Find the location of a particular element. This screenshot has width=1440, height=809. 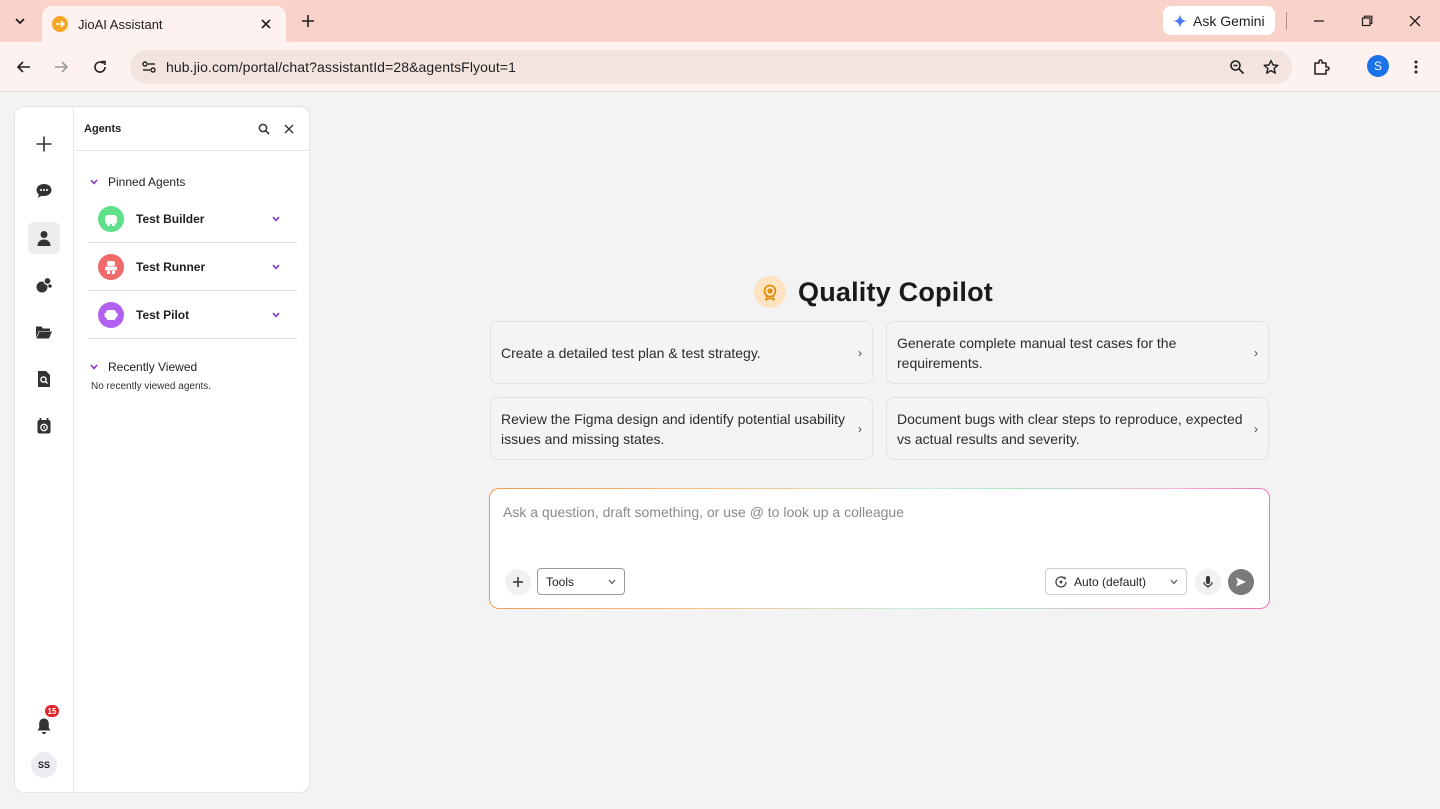

more-menu-icon is located at coordinates (1416, 67).